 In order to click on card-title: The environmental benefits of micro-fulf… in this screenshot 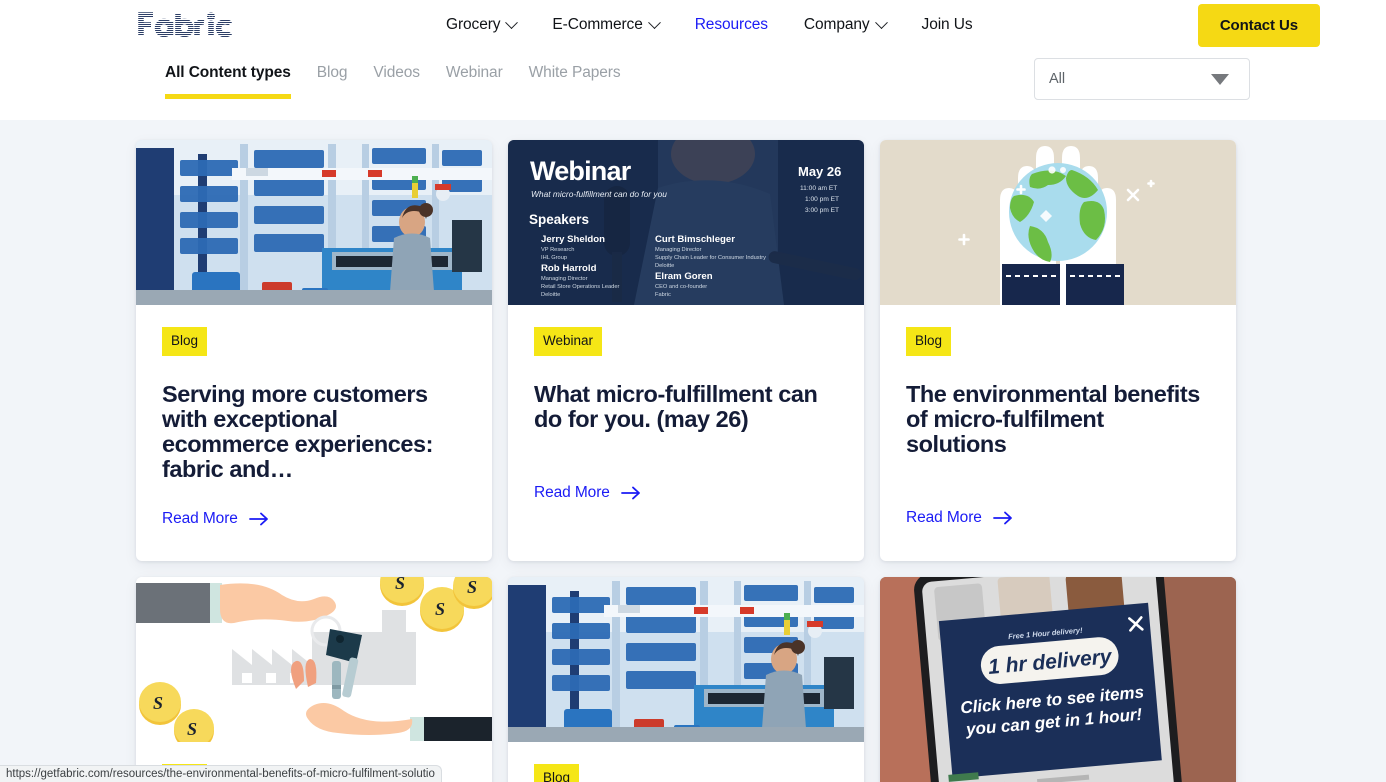, I will do `click(1053, 418)`.